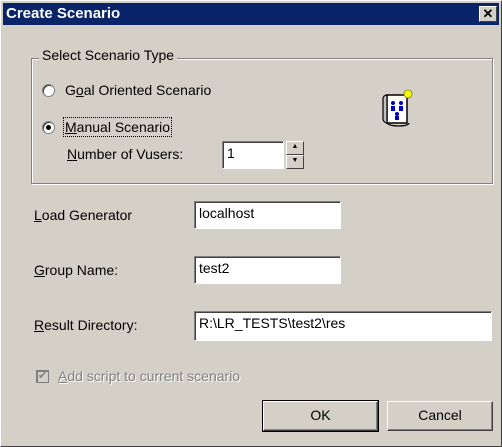 Image resolution: width=502 pixels, height=447 pixels. Describe the element at coordinates (108, 55) in the screenshot. I see `scenario-type-legend: Select Scenario Type` at that location.